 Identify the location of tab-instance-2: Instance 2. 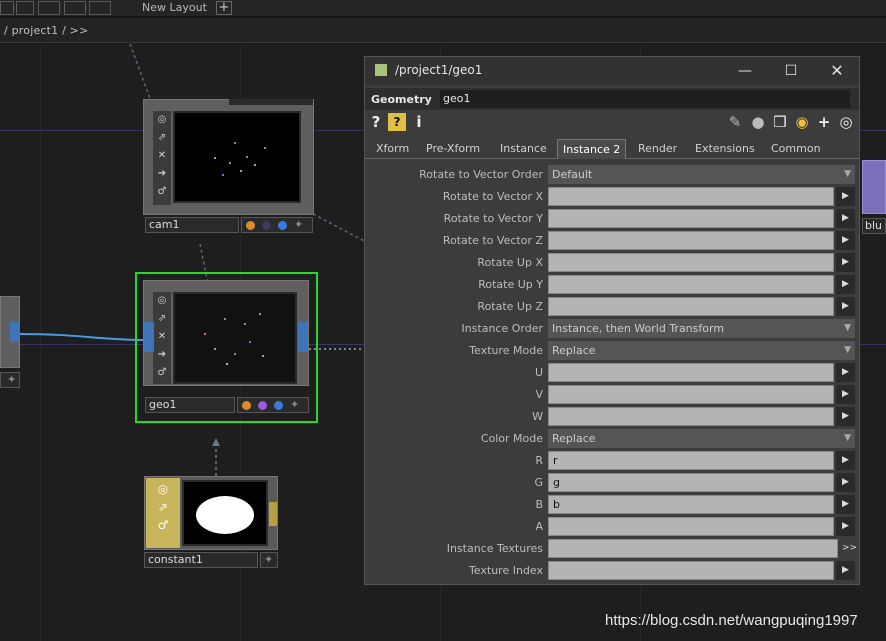
(592, 149).